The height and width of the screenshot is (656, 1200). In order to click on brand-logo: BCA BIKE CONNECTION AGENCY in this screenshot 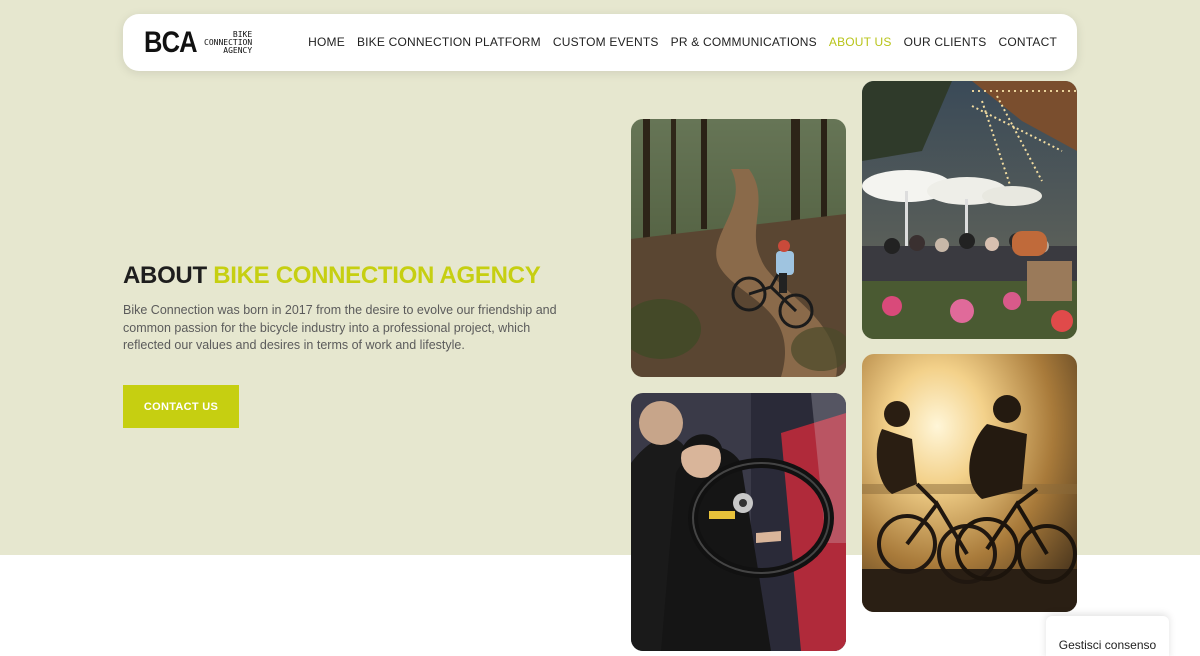, I will do `click(198, 43)`.